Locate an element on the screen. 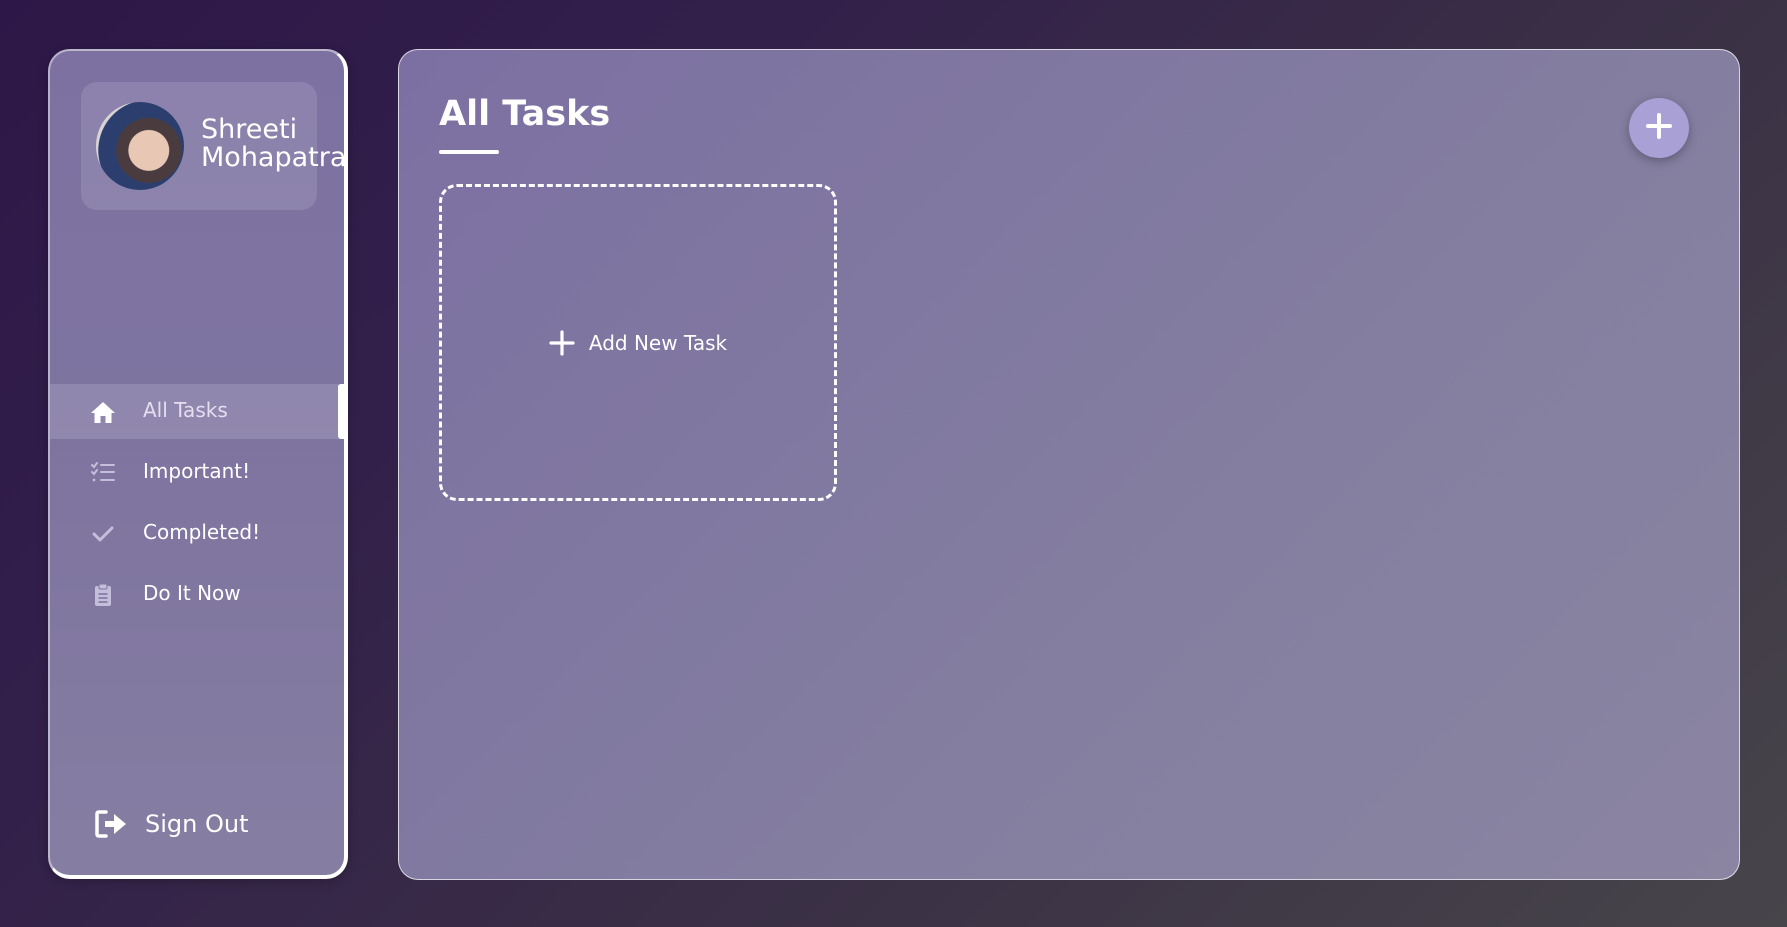 The width and height of the screenshot is (1787, 927). sidebar-item-completed: Completed! is located at coordinates (197, 533).